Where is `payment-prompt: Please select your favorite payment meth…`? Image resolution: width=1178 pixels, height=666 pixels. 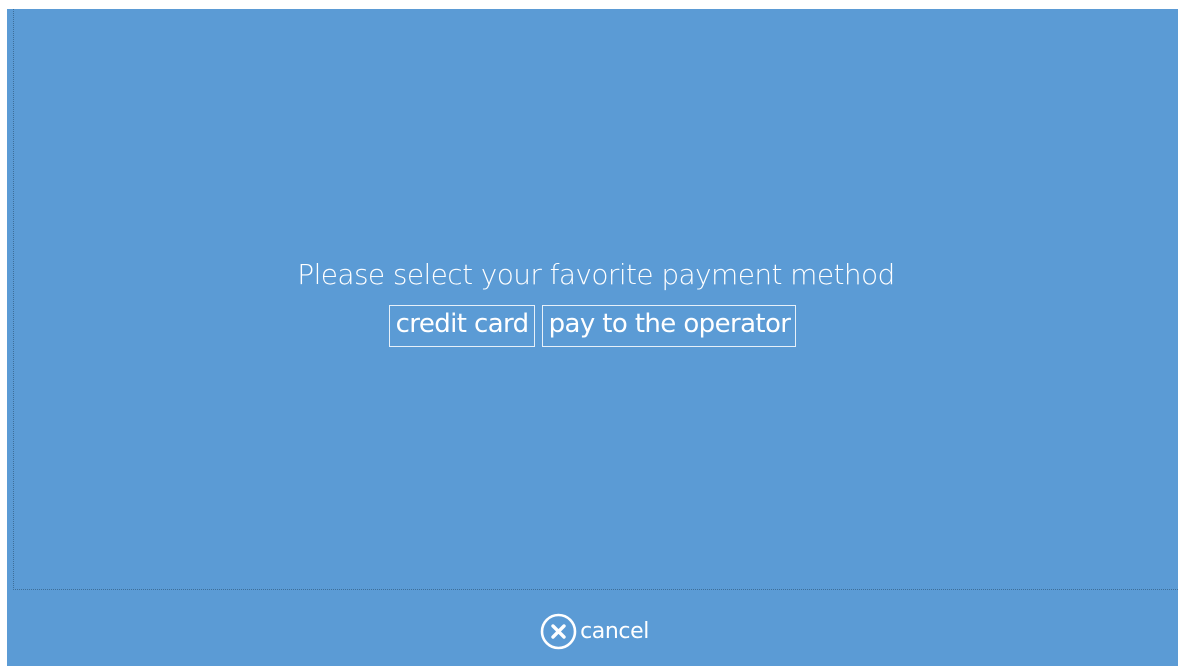
payment-prompt: Please select your favorite payment meth… is located at coordinates (596, 274).